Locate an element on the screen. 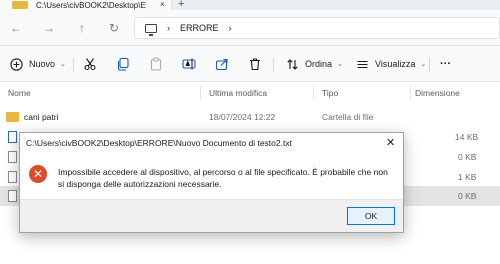 The image size is (500, 264). copy-button is located at coordinates (123, 64).